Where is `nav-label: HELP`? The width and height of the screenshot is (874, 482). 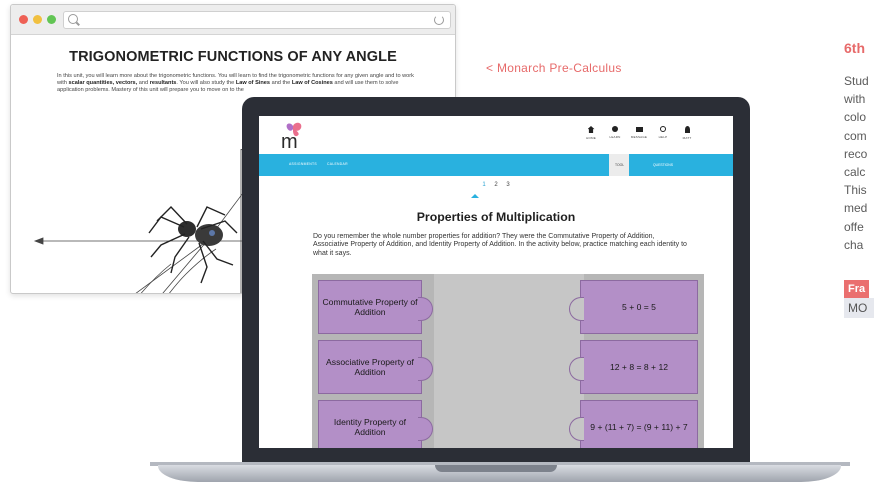
nav-label: HELP is located at coordinates (663, 137).